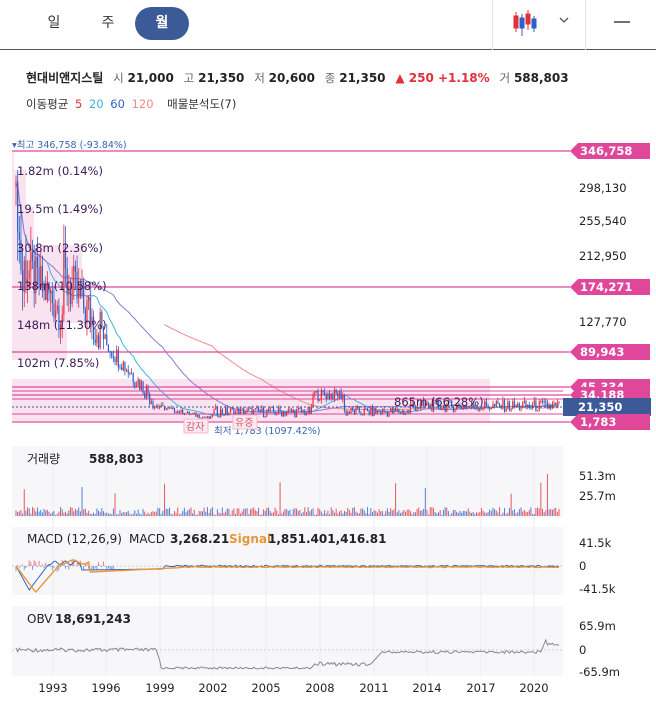 The image size is (656, 714). Describe the element at coordinates (43, 459) in the screenshot. I see `volume-panel-label: 거래량` at that location.